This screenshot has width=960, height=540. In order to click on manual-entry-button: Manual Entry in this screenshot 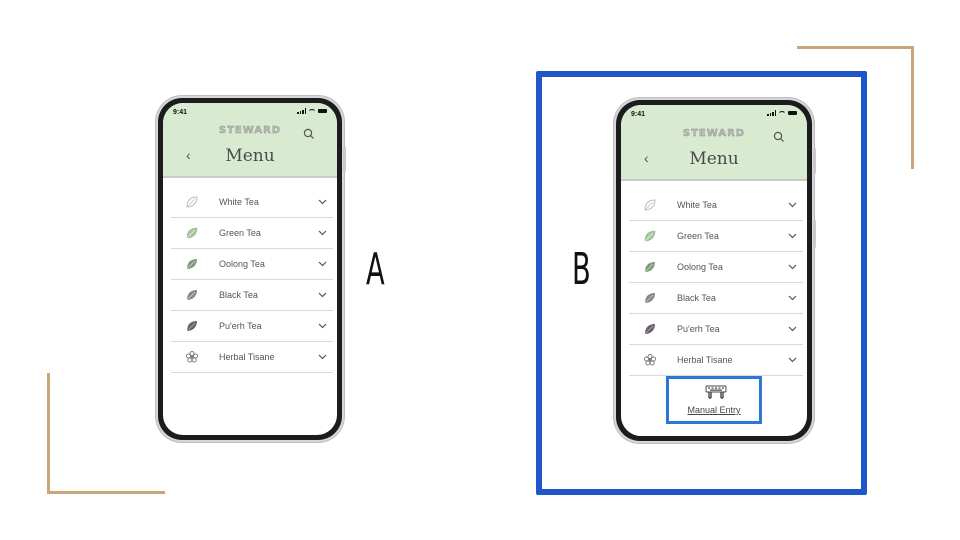, I will do `click(714, 400)`.